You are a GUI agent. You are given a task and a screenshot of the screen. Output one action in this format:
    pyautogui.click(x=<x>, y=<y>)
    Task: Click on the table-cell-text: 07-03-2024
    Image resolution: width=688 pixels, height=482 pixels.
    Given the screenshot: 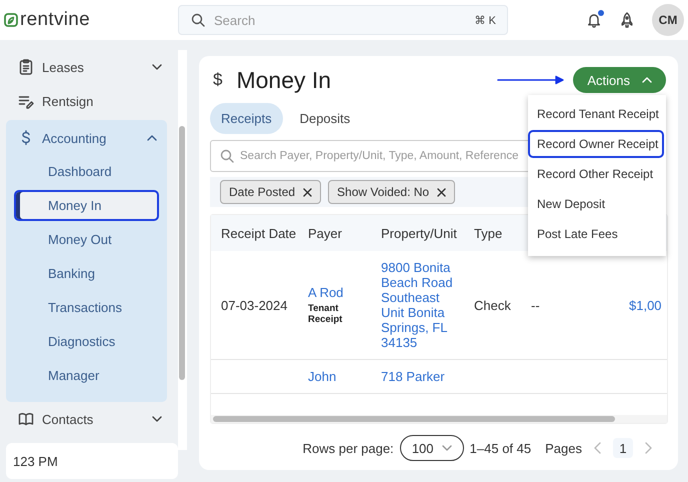 What is the action you would take?
    pyautogui.click(x=254, y=305)
    